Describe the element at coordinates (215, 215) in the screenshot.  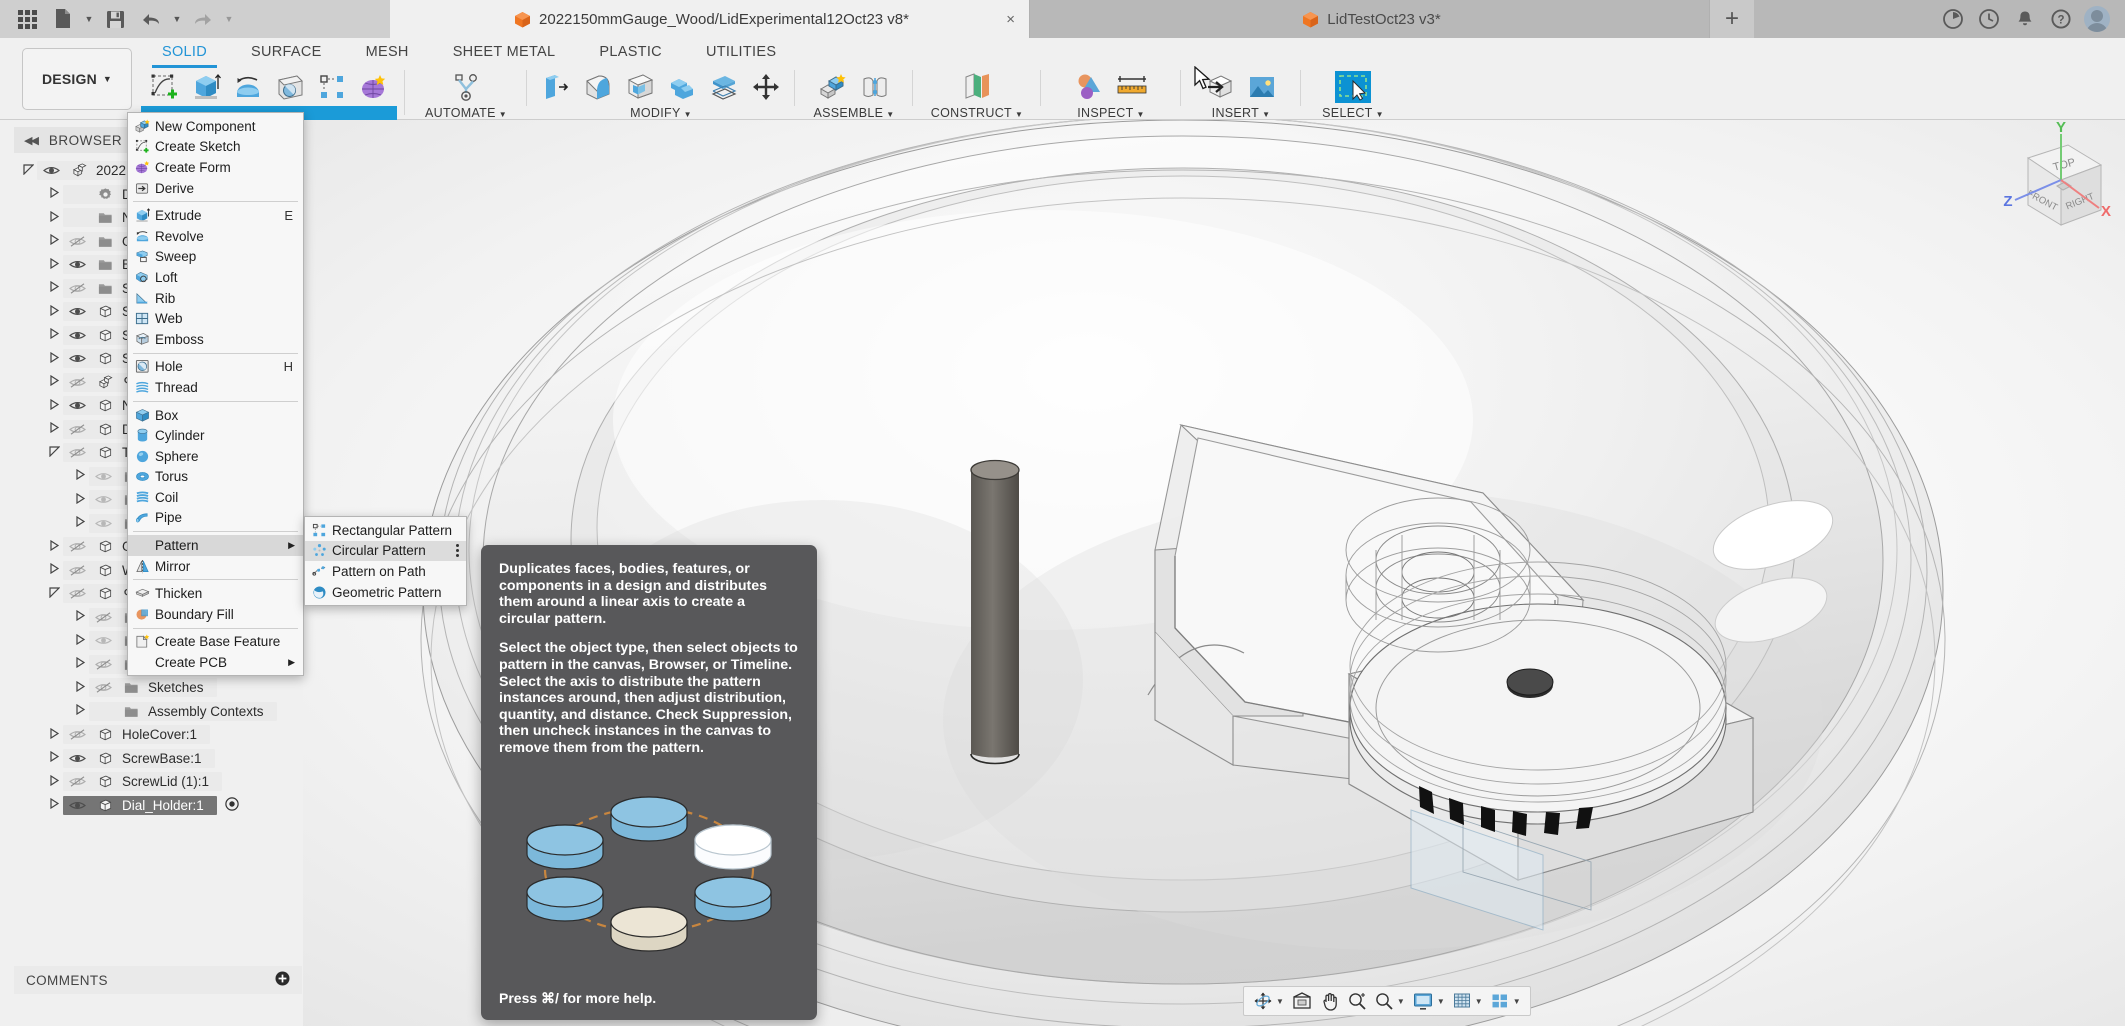
I see `menu-item-extrude: Extrude E` at that location.